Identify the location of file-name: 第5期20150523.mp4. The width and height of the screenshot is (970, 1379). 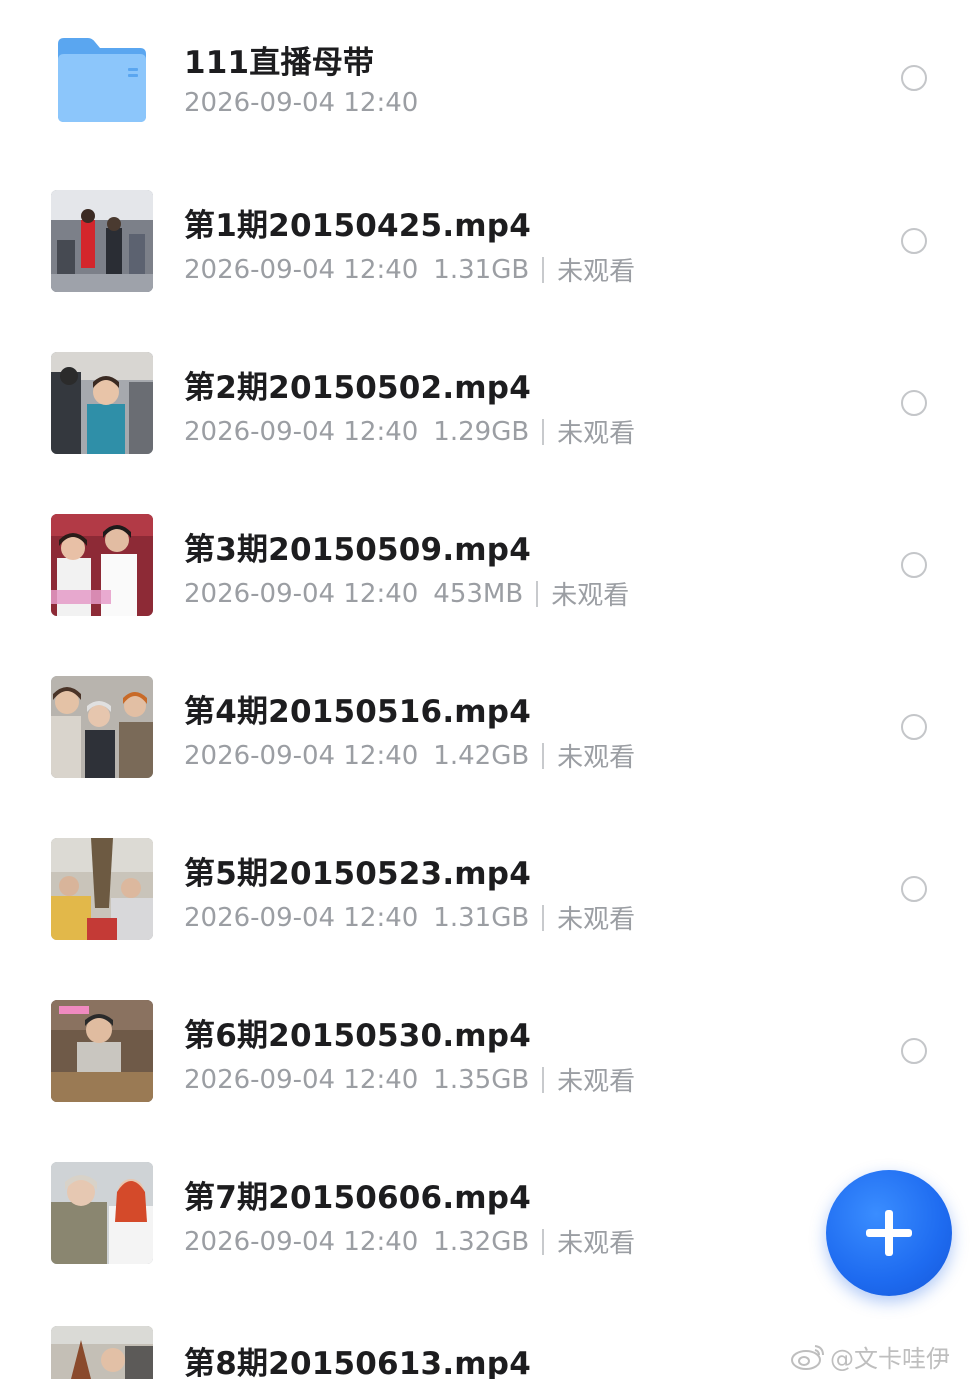
(357, 874).